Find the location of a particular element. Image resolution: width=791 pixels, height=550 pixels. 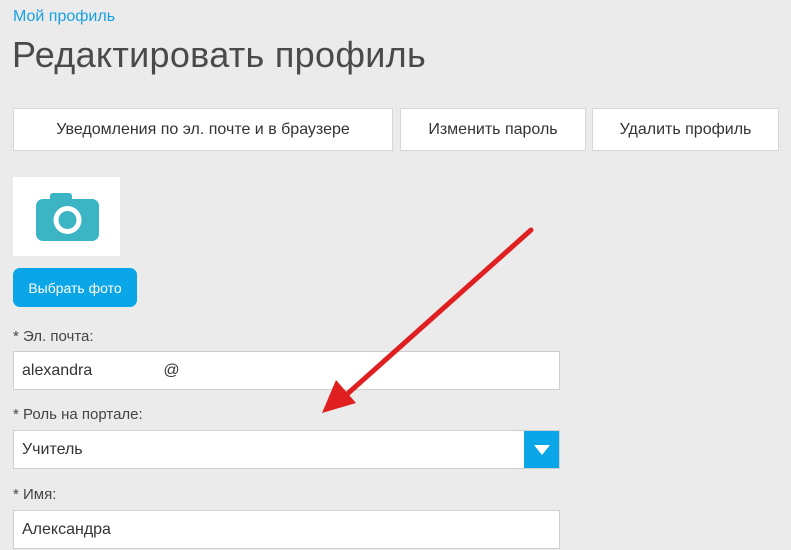

role-selected-value: Учитель is located at coordinates (52, 449).